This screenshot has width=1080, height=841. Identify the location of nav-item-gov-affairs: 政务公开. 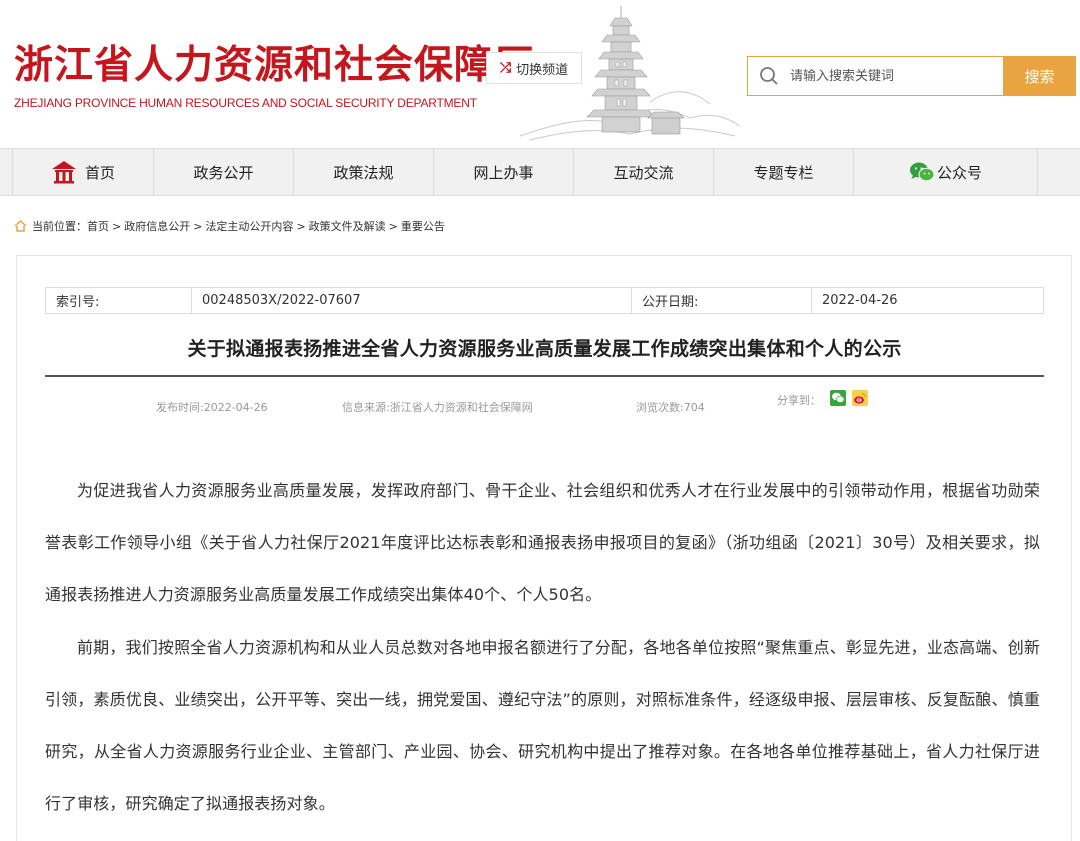
(224, 172).